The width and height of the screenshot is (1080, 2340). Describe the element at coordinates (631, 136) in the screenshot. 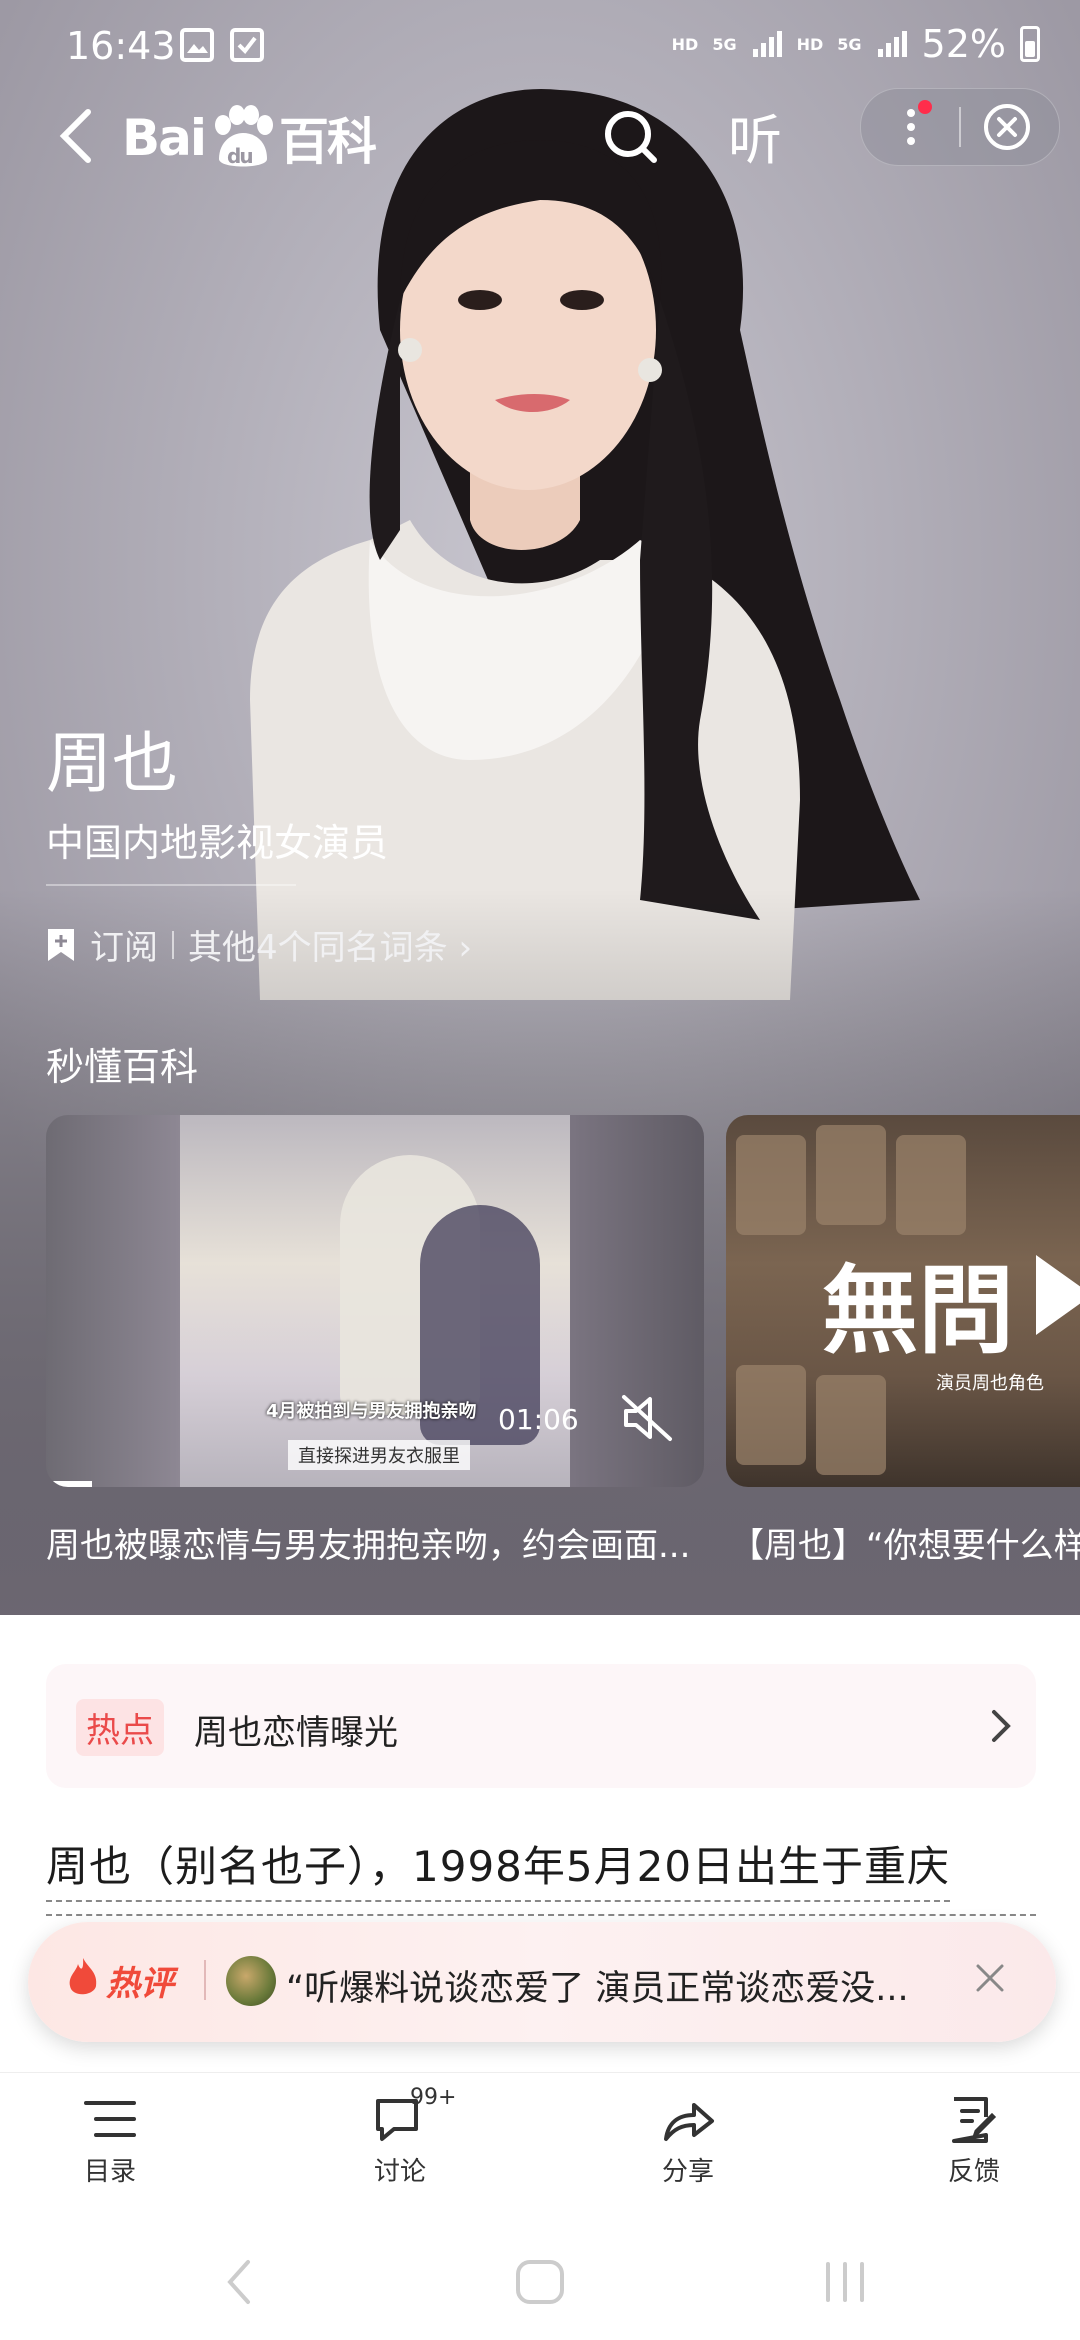

I see `search-icon` at that location.